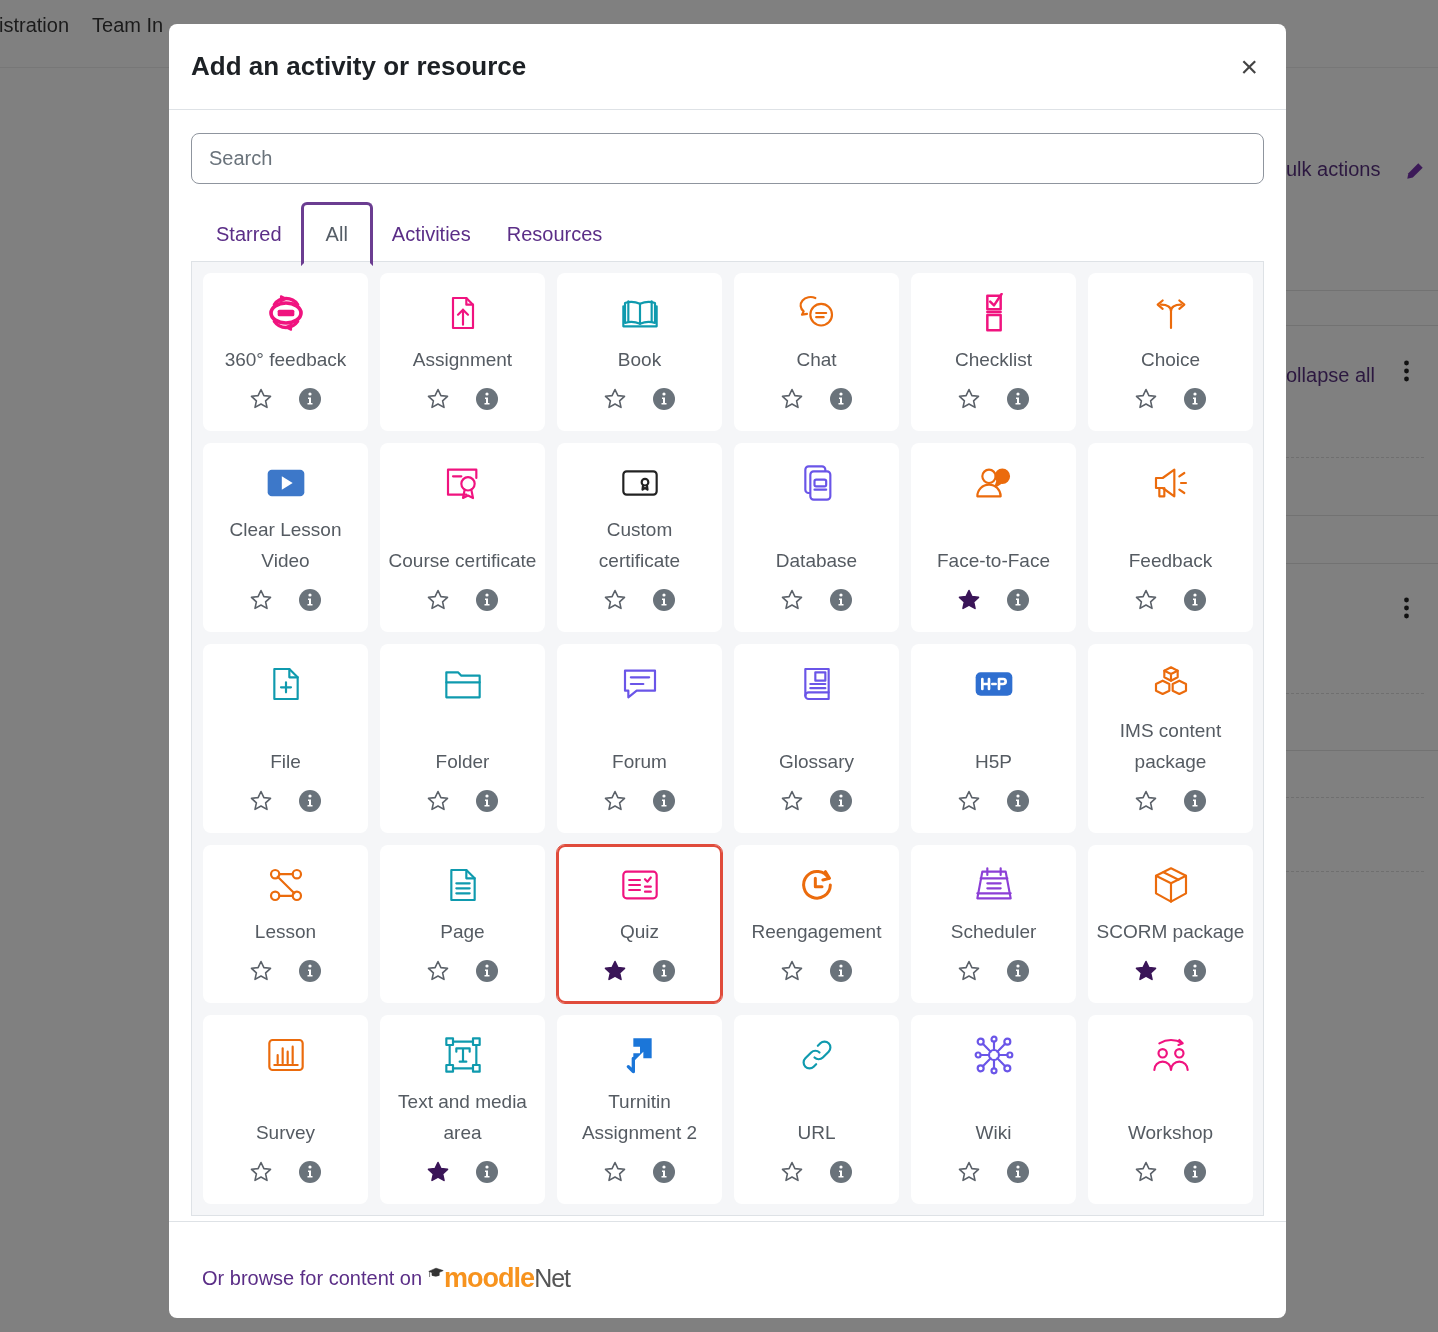 This screenshot has width=1438, height=1332. Describe the element at coordinates (639, 352) in the screenshot. I see `activity-card: Book` at that location.